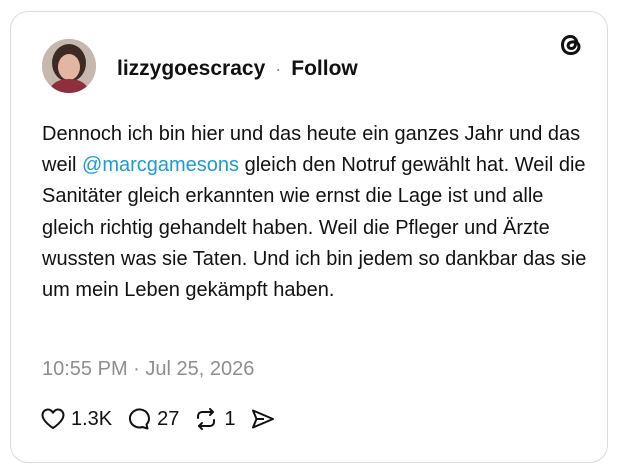 The width and height of the screenshot is (620, 475). What do you see at coordinates (324, 69) in the screenshot?
I see `follow-button: Follow` at bounding box center [324, 69].